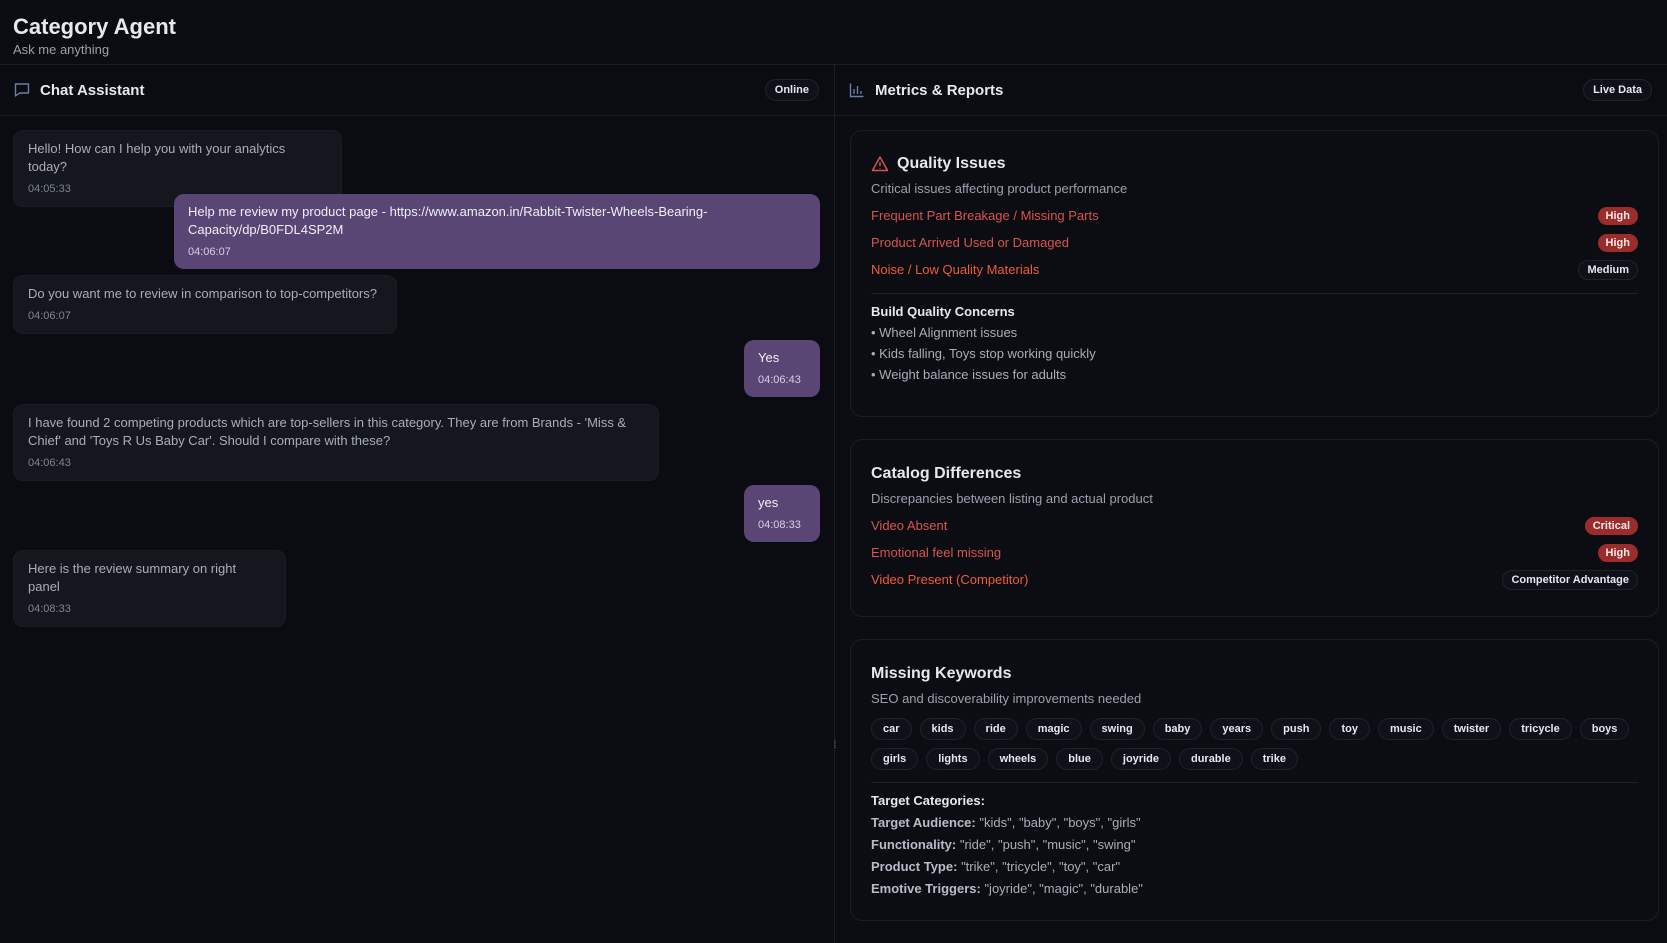 The width and height of the screenshot is (1667, 943). What do you see at coordinates (914, 866) in the screenshot?
I see `target-label: Product Type:` at bounding box center [914, 866].